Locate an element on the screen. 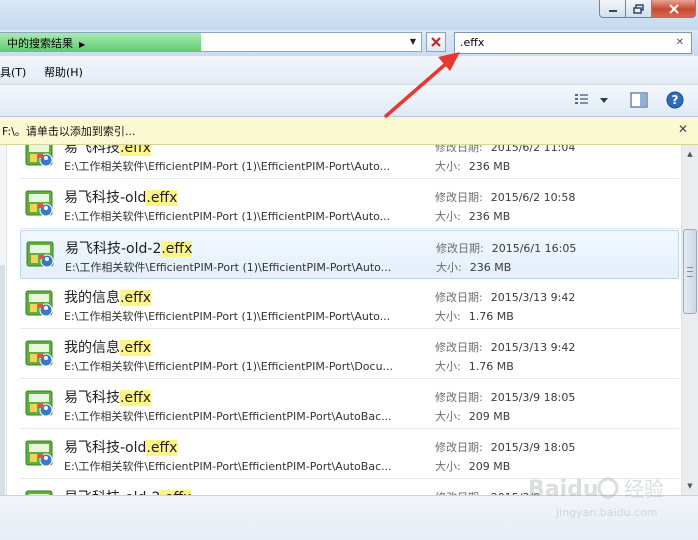 The height and width of the screenshot is (540, 698). maximize-button is located at coordinates (639, 9).